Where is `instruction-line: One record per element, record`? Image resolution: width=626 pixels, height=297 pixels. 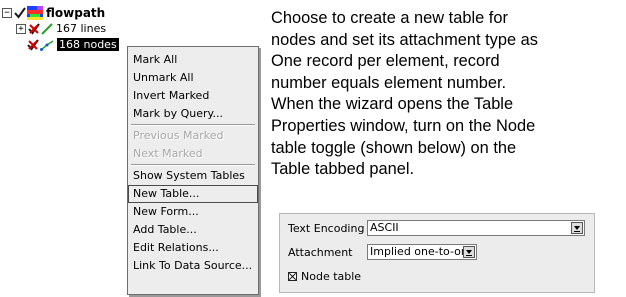 instruction-line: One record per element, record is located at coordinates (385, 61).